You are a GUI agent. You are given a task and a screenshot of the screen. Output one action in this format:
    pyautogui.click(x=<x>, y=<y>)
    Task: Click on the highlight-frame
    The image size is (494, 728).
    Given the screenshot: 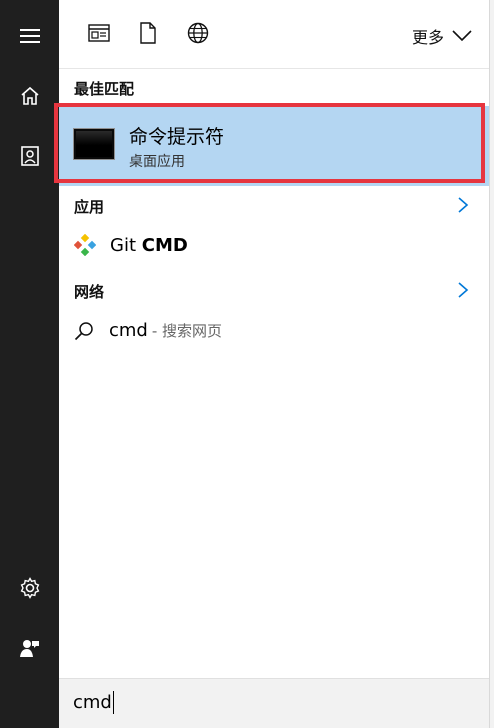 What is the action you would take?
    pyautogui.click(x=269, y=143)
    